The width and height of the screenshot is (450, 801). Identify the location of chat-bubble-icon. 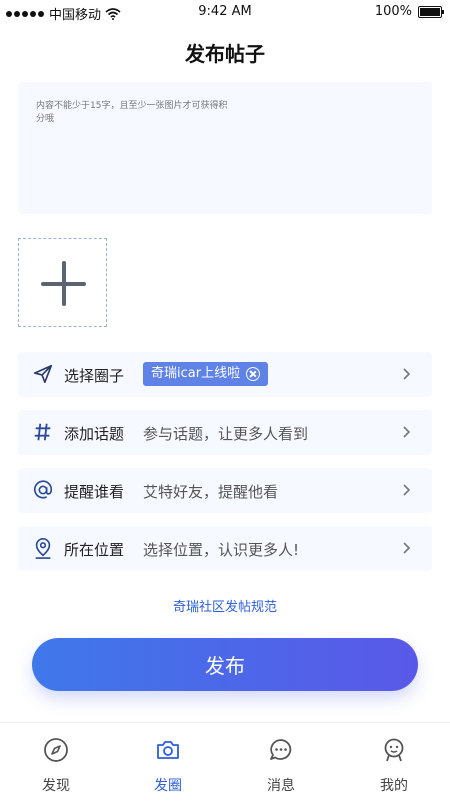
(281, 749).